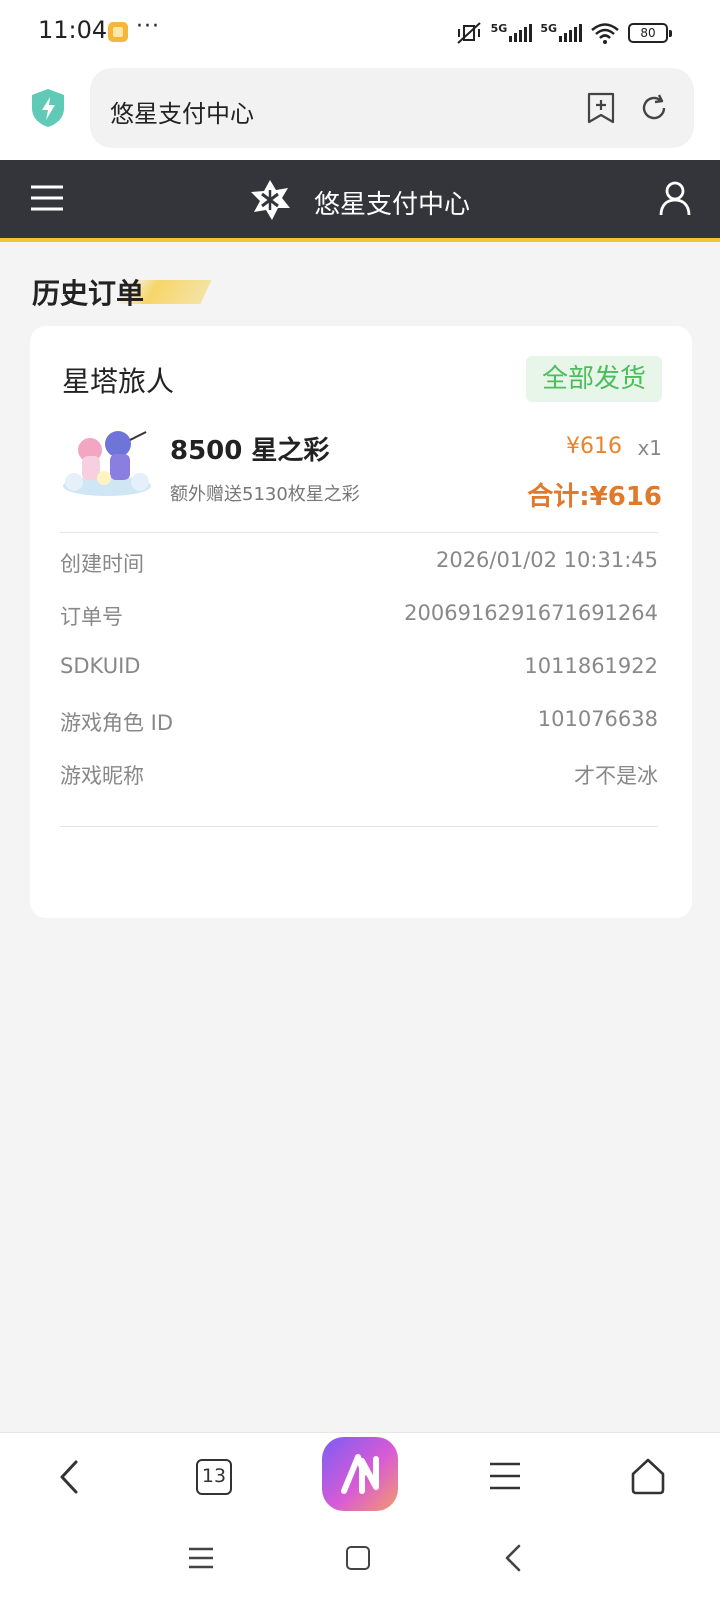  I want to click on info-label: 创建时间, so click(102, 564).